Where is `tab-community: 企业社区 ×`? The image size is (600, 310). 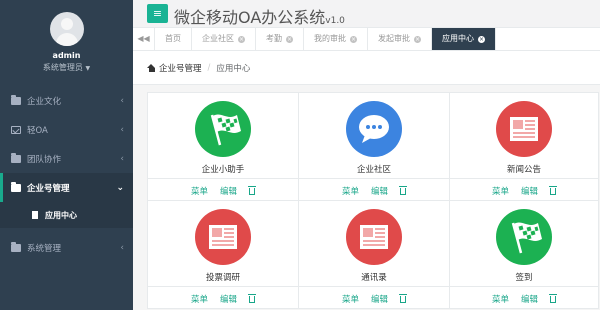 tab-community: 企业社区 × is located at coordinates (224, 39).